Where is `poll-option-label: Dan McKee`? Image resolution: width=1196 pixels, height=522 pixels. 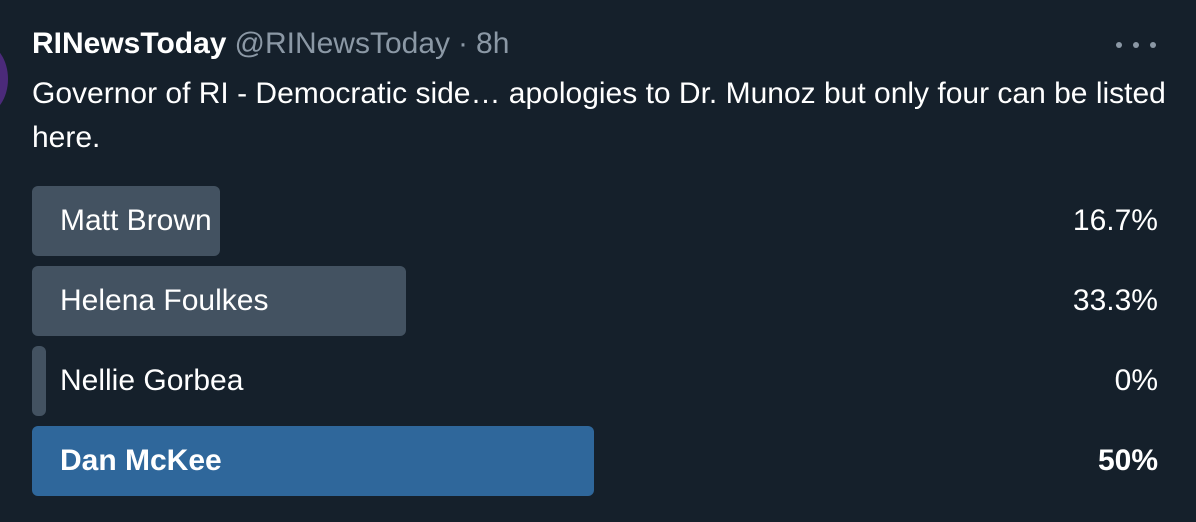 poll-option-label: Dan McKee is located at coordinates (141, 460).